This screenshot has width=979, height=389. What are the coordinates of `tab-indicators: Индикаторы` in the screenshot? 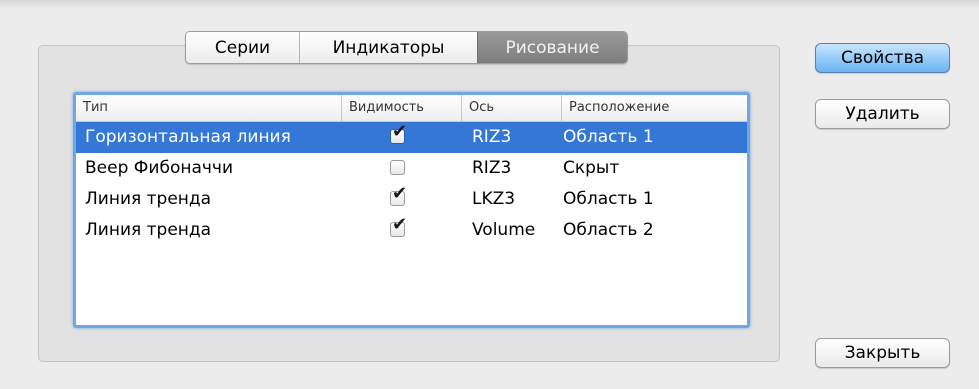 It's located at (388, 47).